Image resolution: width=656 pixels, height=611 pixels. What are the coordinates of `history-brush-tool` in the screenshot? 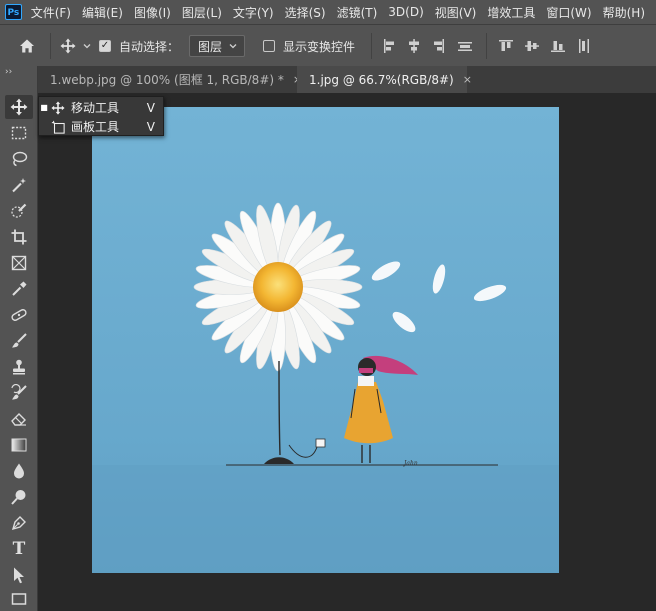 It's located at (19, 393).